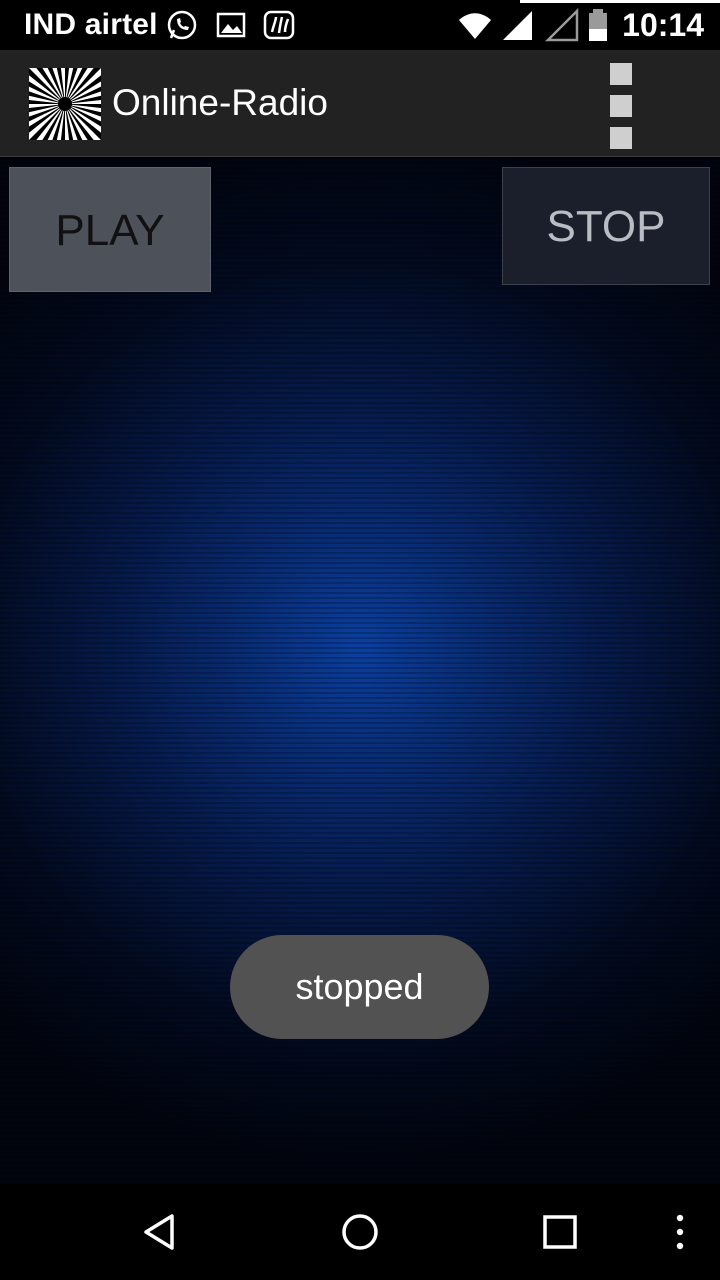 This screenshot has width=720, height=1280. What do you see at coordinates (475, 26) in the screenshot?
I see `wifi-icon` at bounding box center [475, 26].